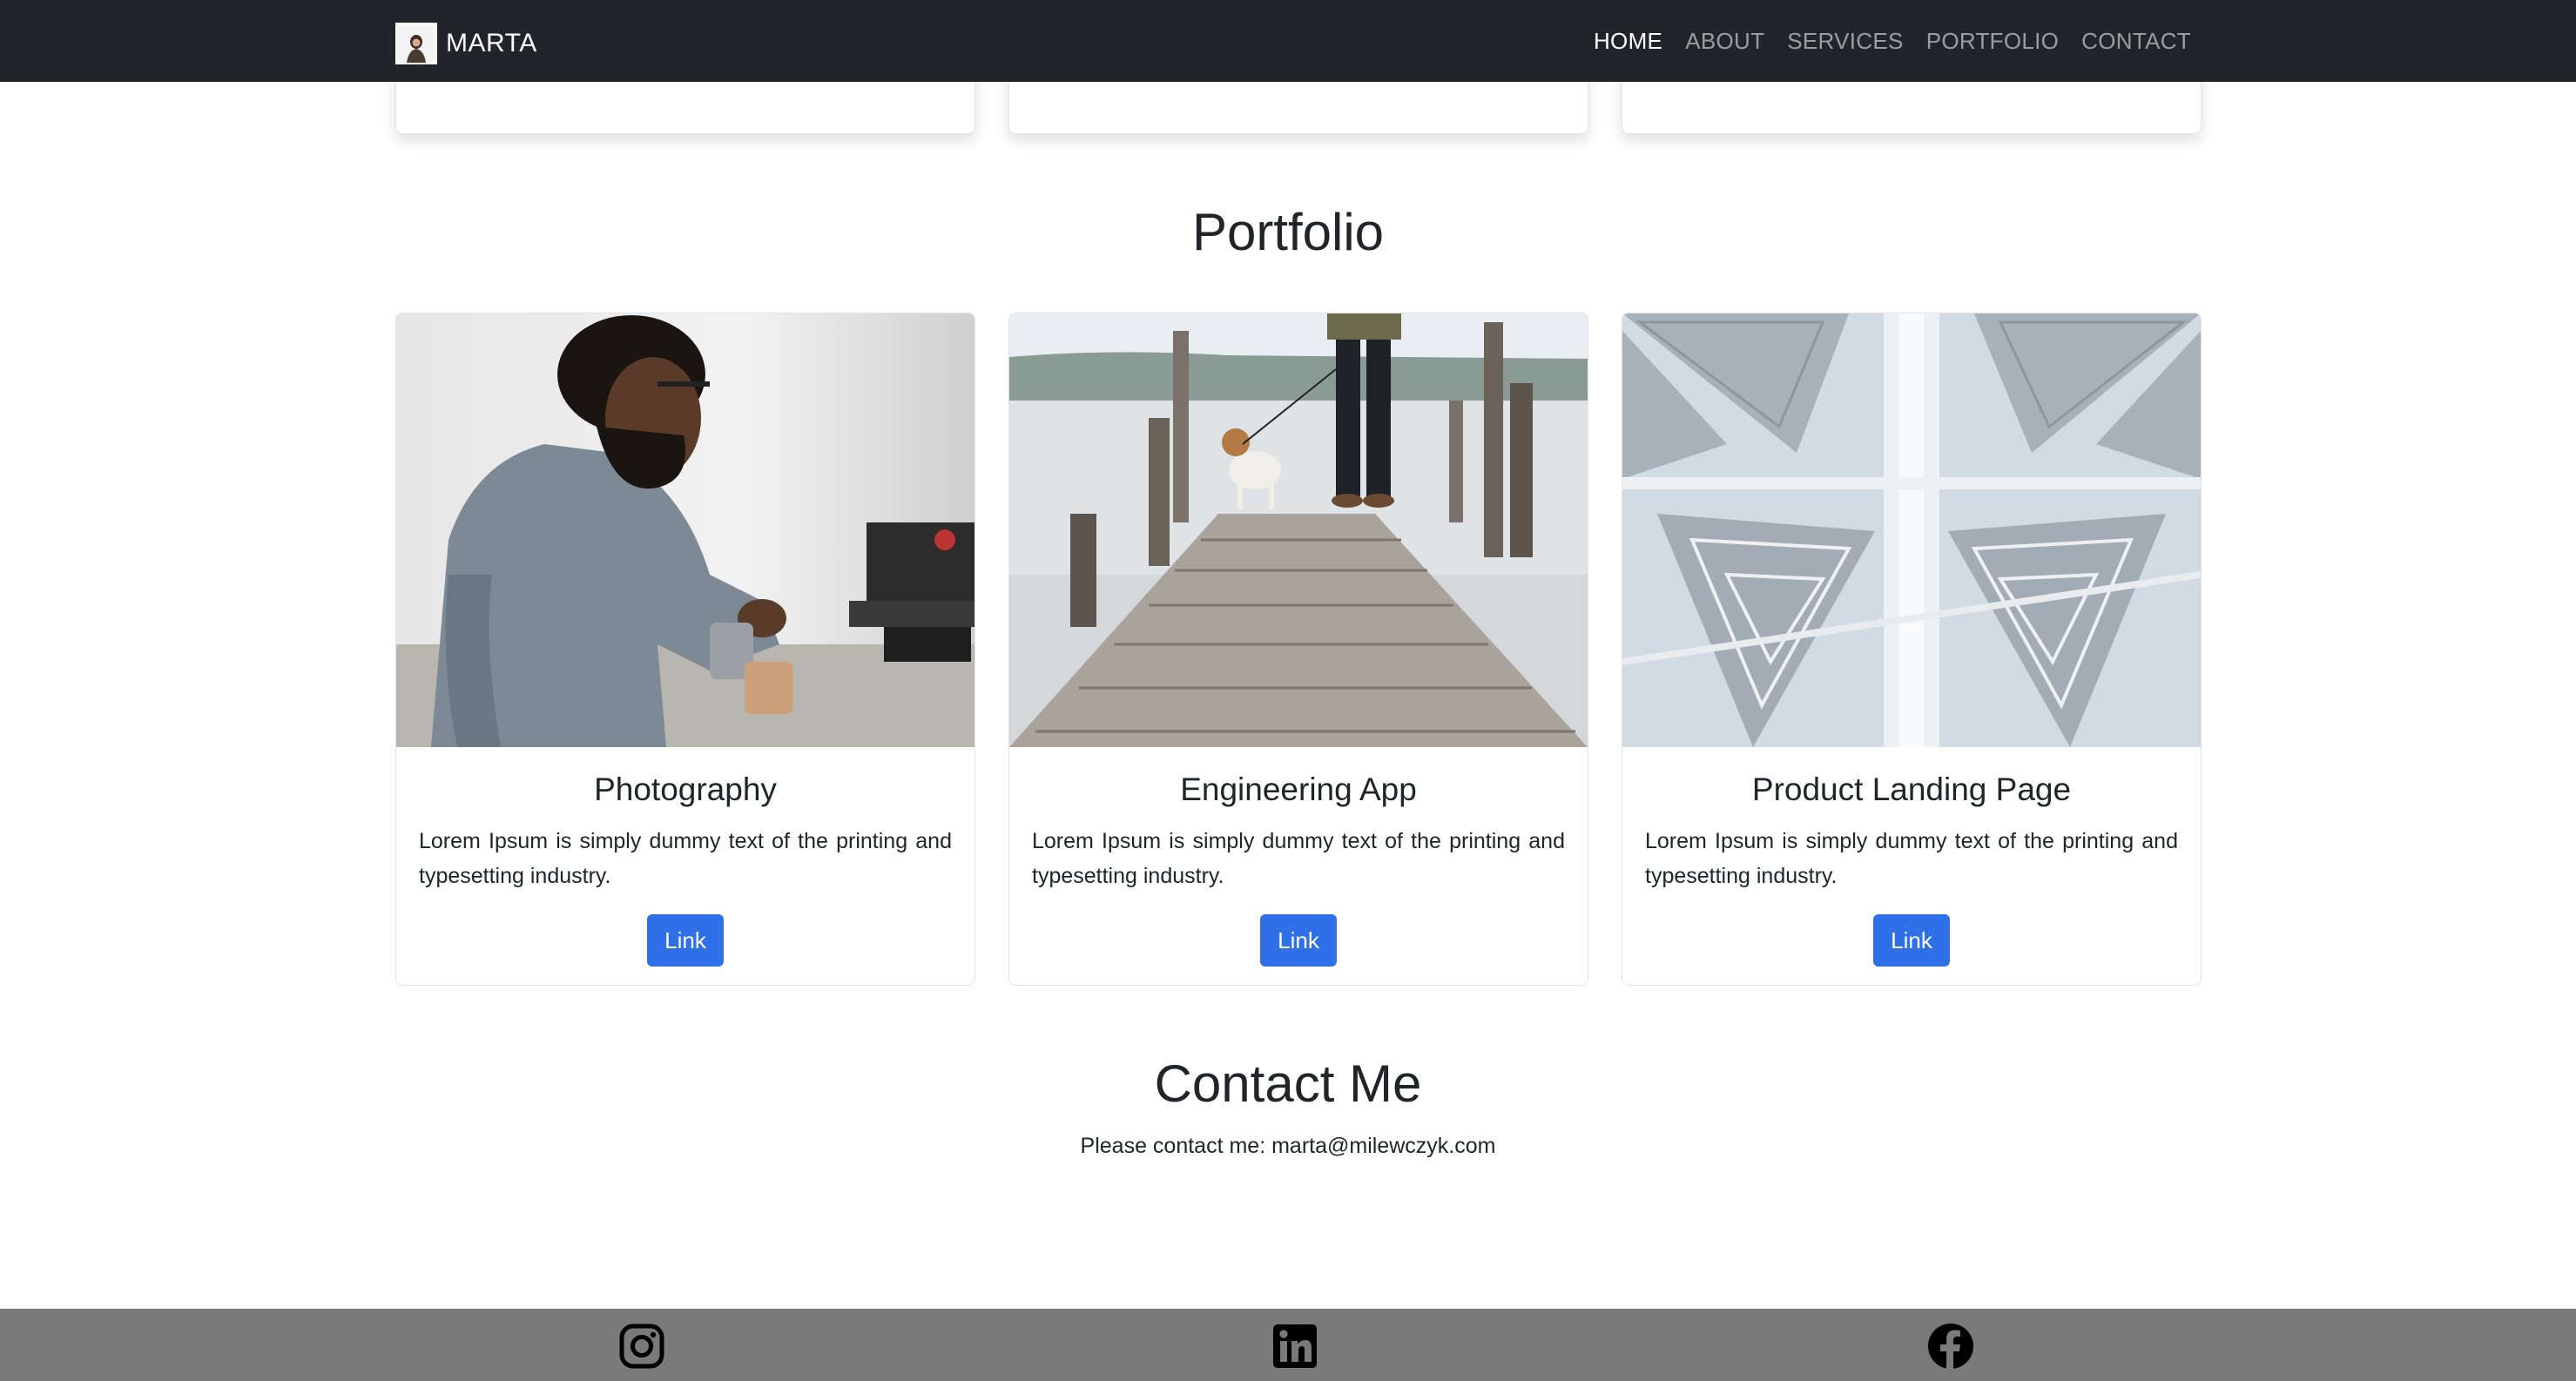  Describe the element at coordinates (416, 43) in the screenshot. I see `brand-logo` at that location.